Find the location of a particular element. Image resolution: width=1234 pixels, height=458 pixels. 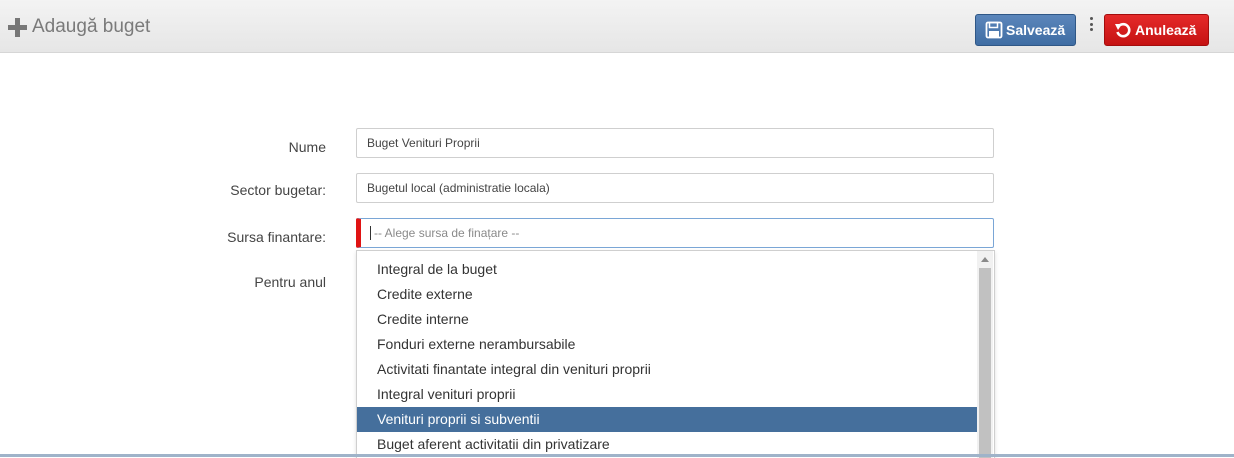

sector-value: Bugetul local (administratie locala) is located at coordinates (458, 188).